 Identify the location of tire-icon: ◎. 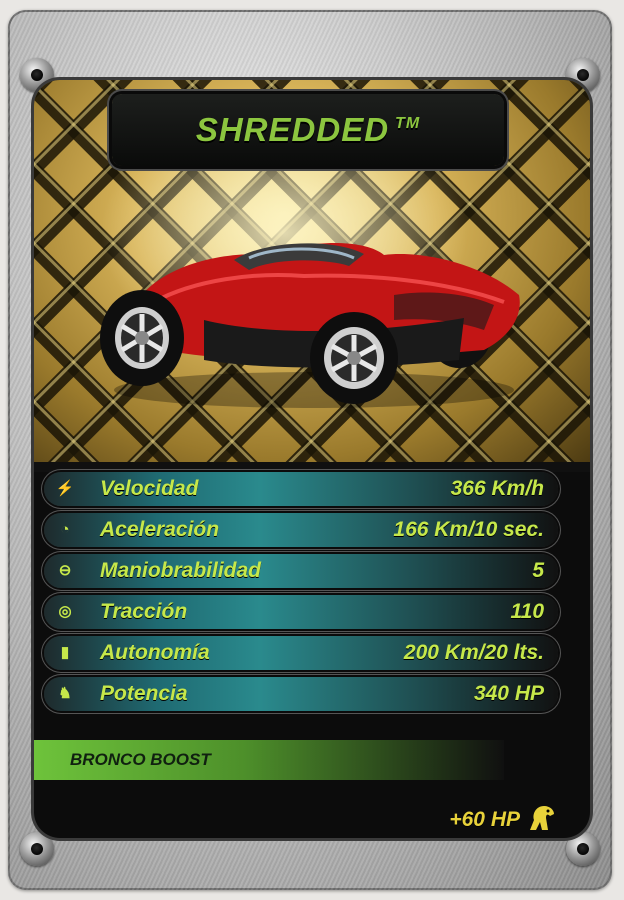
(65, 611).